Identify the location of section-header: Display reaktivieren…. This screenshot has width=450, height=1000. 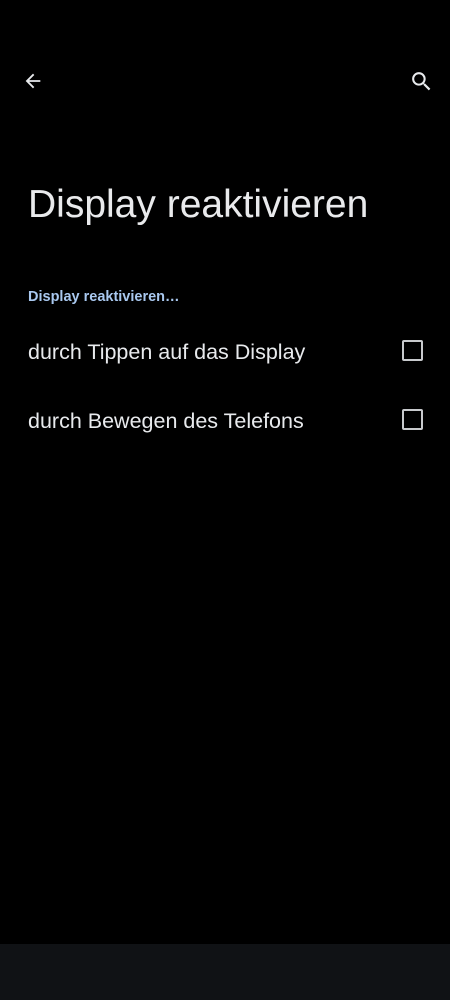
(104, 297).